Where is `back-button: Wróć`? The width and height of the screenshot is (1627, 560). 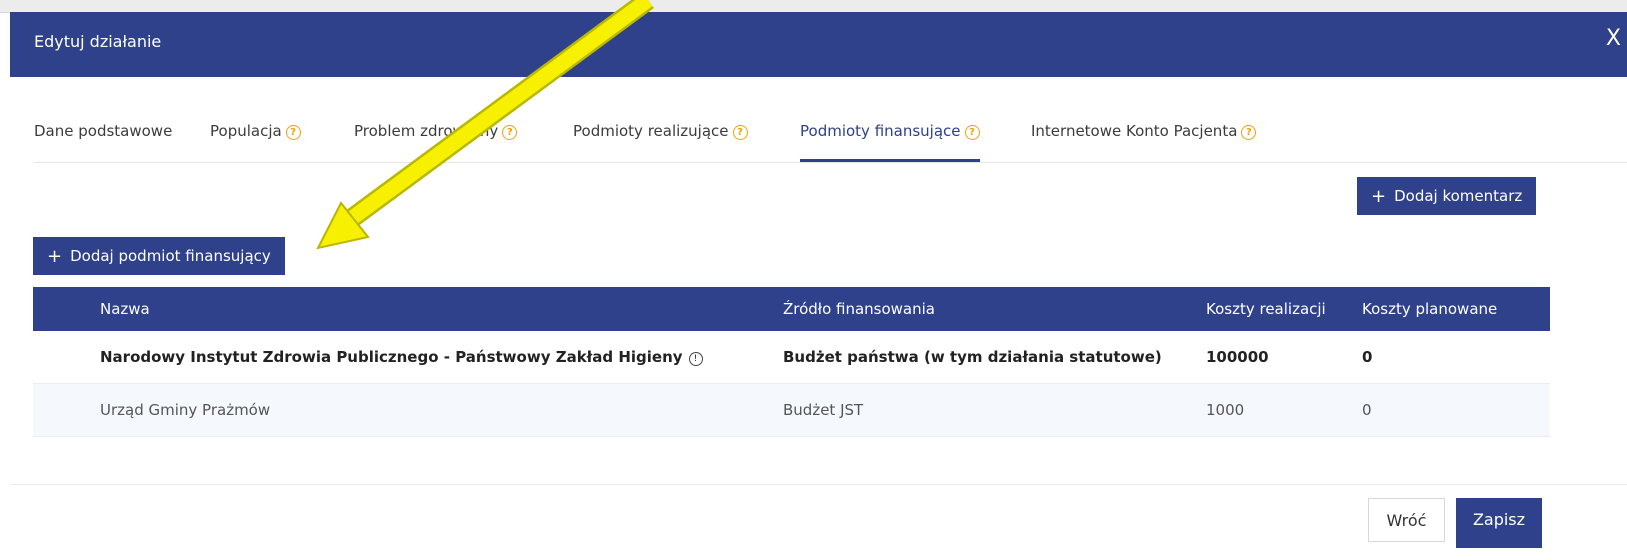 back-button: Wróć is located at coordinates (1406, 520).